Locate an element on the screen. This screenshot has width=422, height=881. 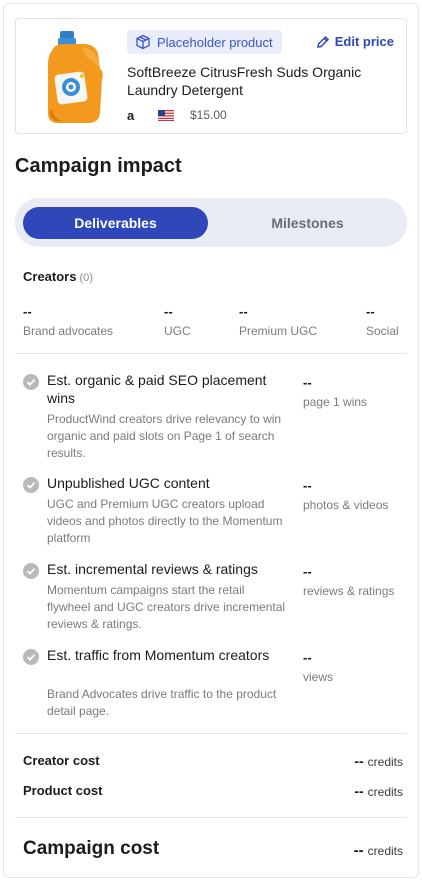
product-meta: a $15.00 is located at coordinates (177, 115).